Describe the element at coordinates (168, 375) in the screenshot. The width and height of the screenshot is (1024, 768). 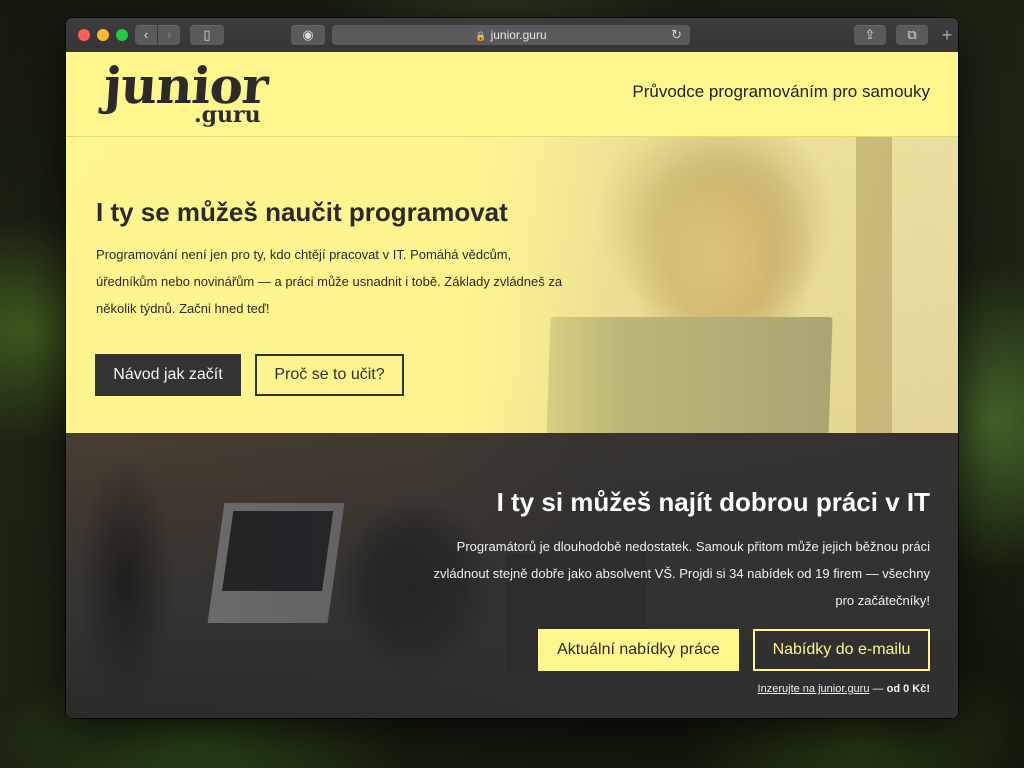
I see `start-guide-button: Návod jak začít` at that location.